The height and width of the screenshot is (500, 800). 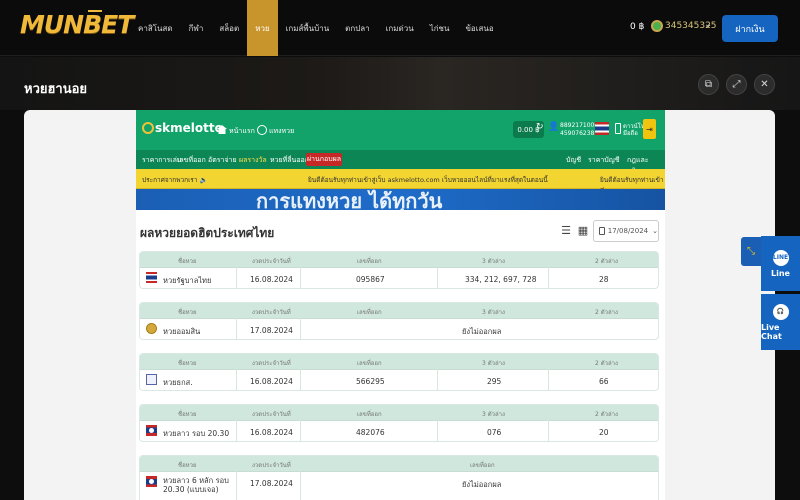 I want to click on deposit-button: ฝากเงิน, so click(x=750, y=28).